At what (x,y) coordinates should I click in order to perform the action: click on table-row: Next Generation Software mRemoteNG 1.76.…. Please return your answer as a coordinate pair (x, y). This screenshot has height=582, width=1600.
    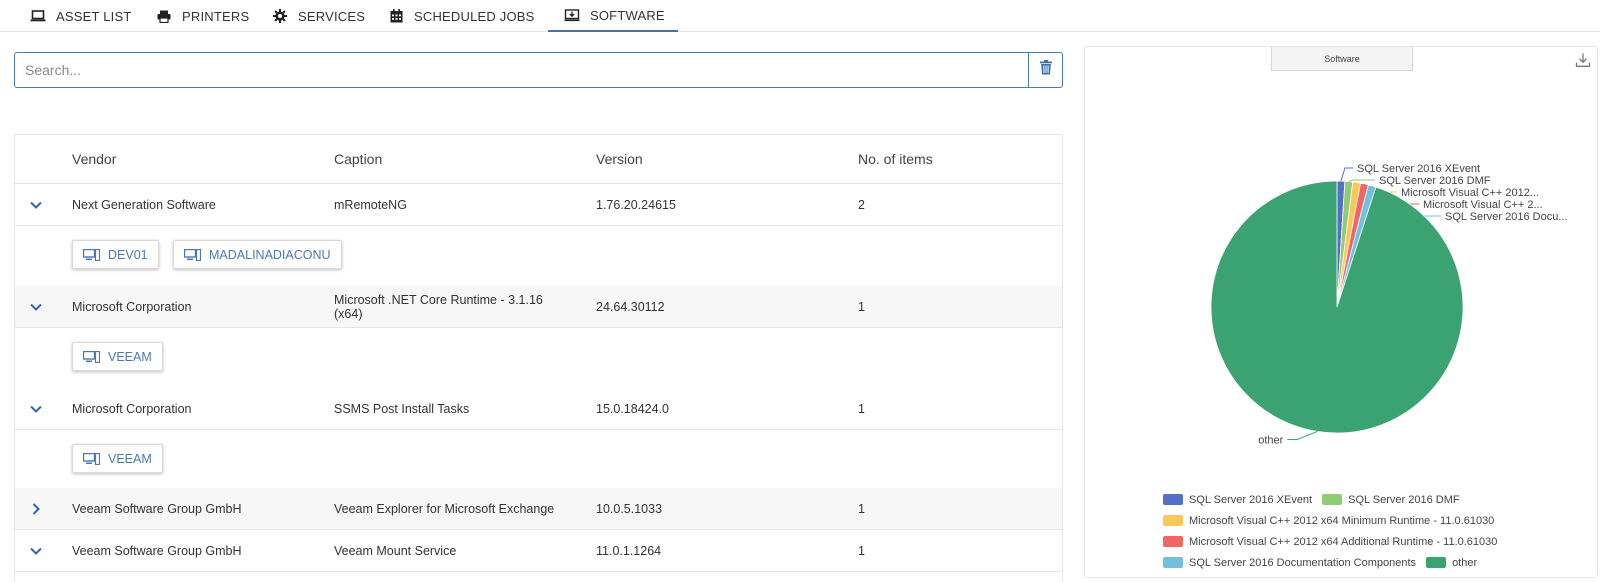
    Looking at the image, I should click on (538, 205).